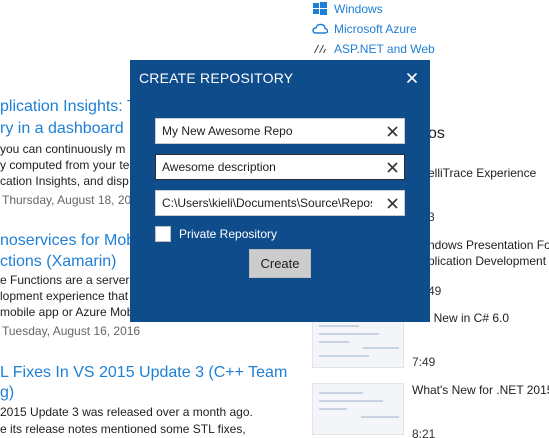  What do you see at coordinates (412, 78) in the screenshot?
I see `close-icon` at bounding box center [412, 78].